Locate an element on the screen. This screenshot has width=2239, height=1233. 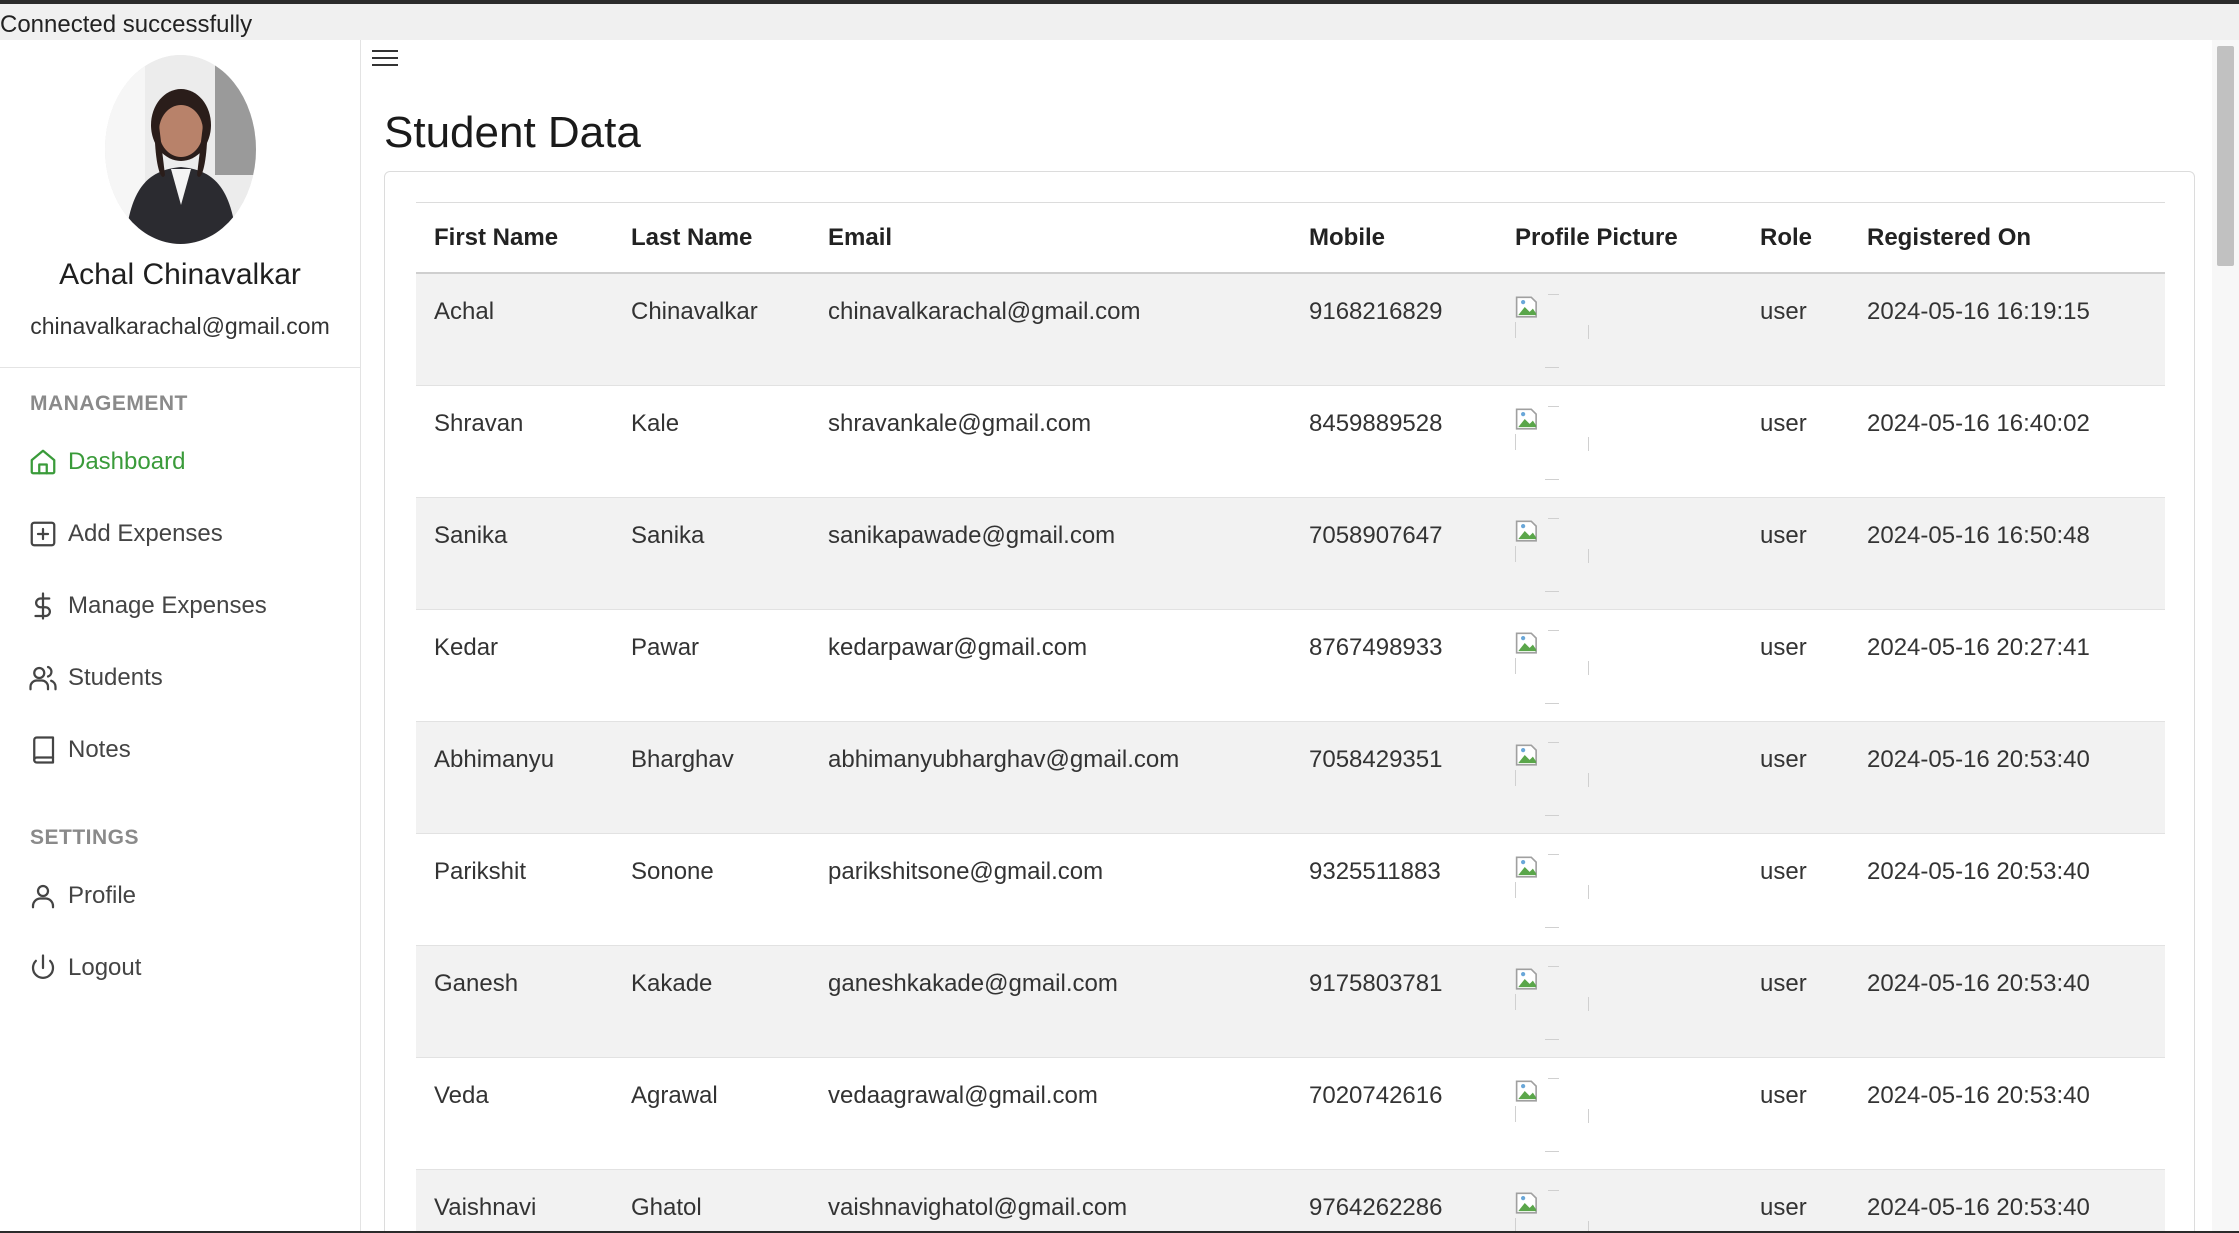
registered-on-cell: 2024-05-16 16:40:02 is located at coordinates (2007, 441).